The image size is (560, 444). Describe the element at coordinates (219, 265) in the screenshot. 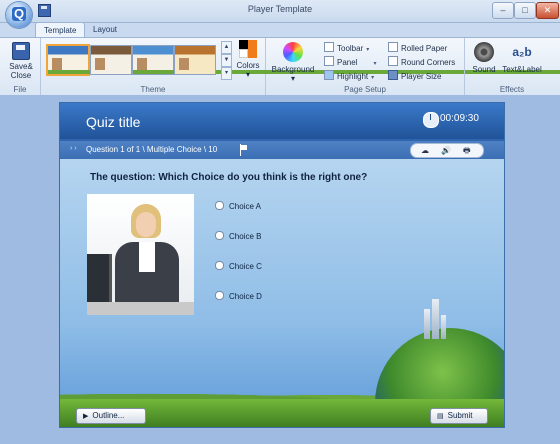

I see `choice-c-radio` at that location.